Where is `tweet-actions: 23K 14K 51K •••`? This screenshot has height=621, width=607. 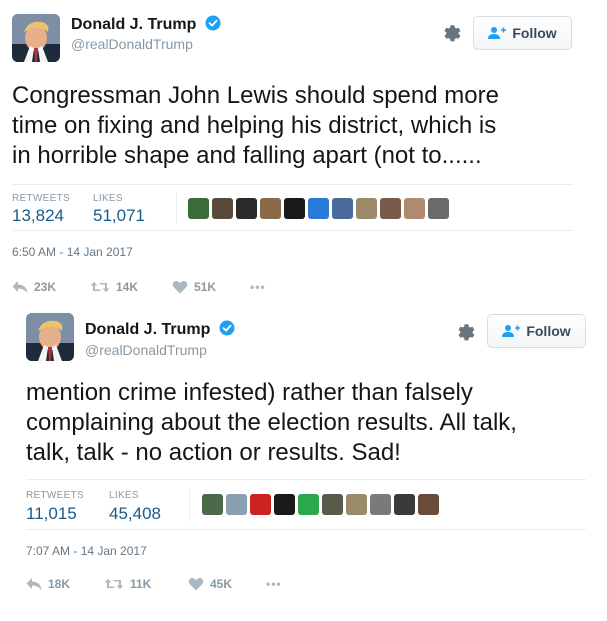
tweet-actions: 23K 14K 51K ••• is located at coordinates (139, 287).